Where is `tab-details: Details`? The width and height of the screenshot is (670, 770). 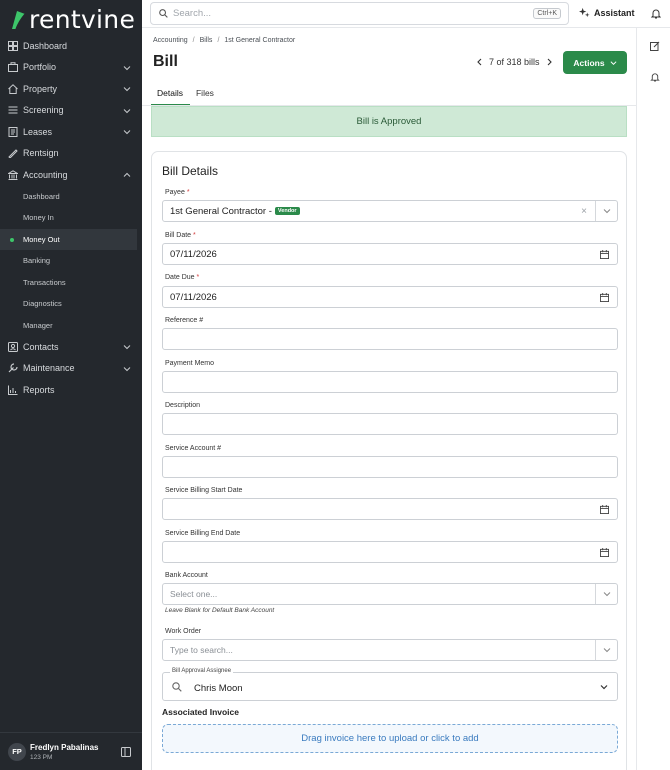 tab-details: Details is located at coordinates (170, 95).